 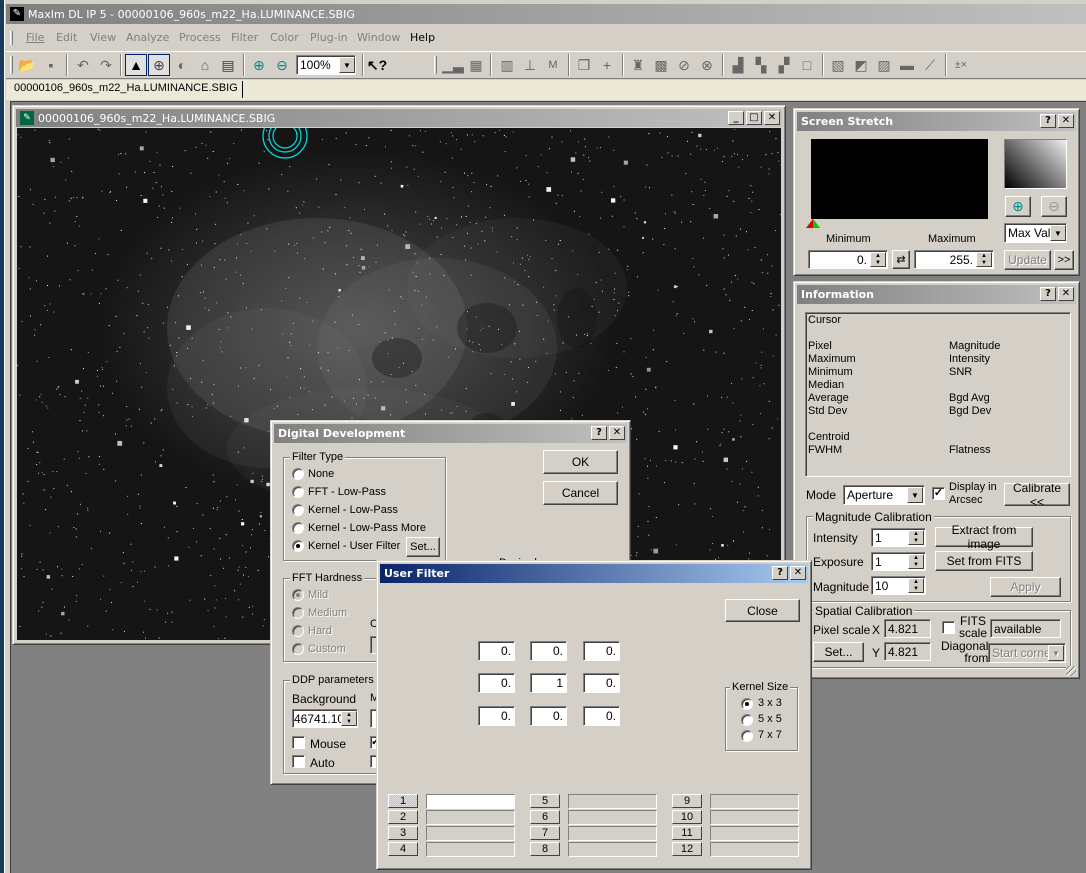 What do you see at coordinates (27, 65) in the screenshot?
I see `open-icon: 📂` at bounding box center [27, 65].